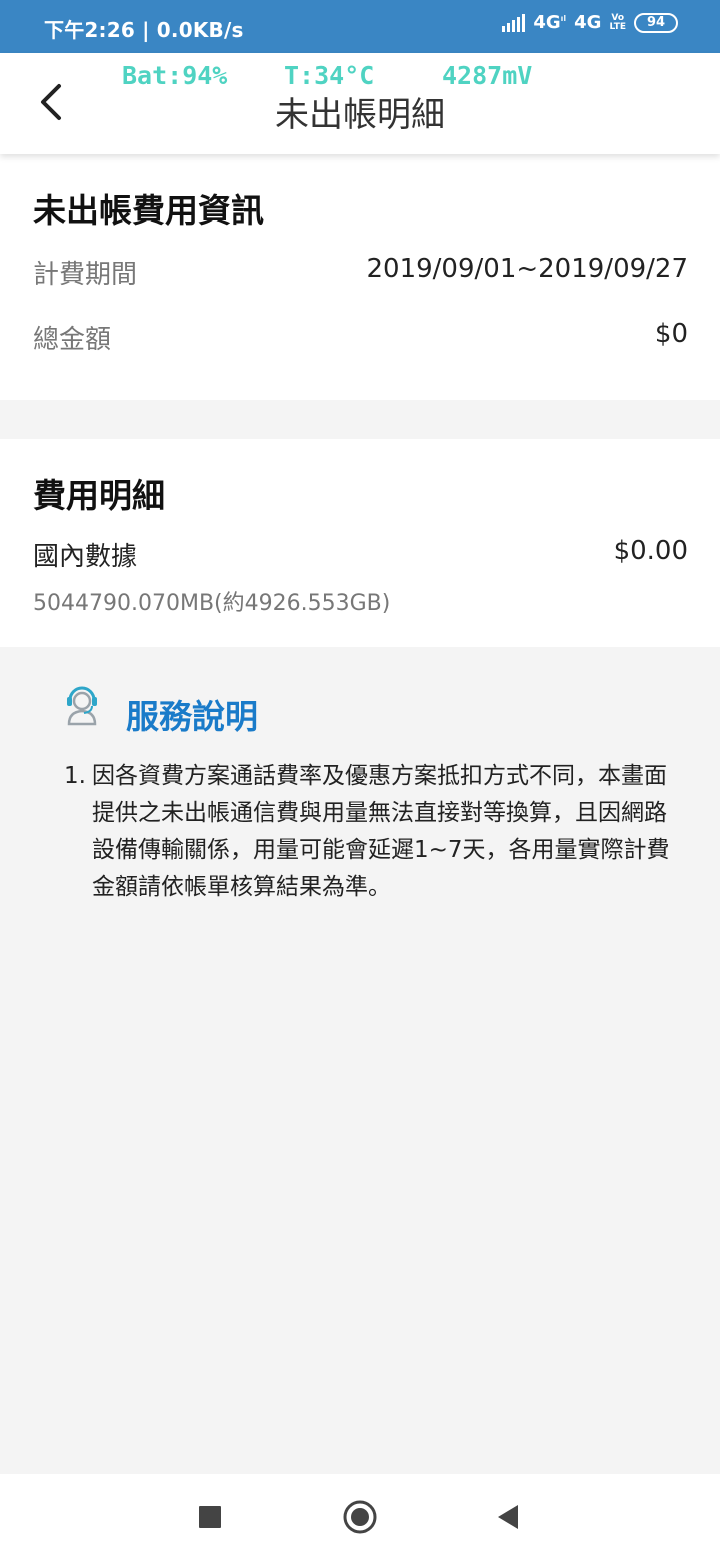  What do you see at coordinates (175, 75) in the screenshot?
I see `overlay-battery: Bat:94%` at bounding box center [175, 75].